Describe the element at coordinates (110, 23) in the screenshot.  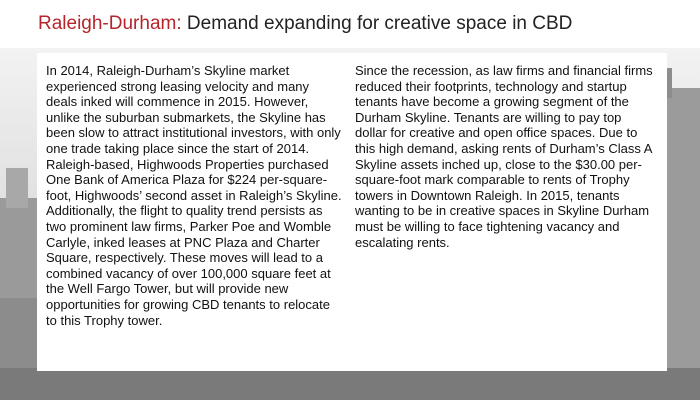
I see `title-city: Raleigh-Durham:` at that location.